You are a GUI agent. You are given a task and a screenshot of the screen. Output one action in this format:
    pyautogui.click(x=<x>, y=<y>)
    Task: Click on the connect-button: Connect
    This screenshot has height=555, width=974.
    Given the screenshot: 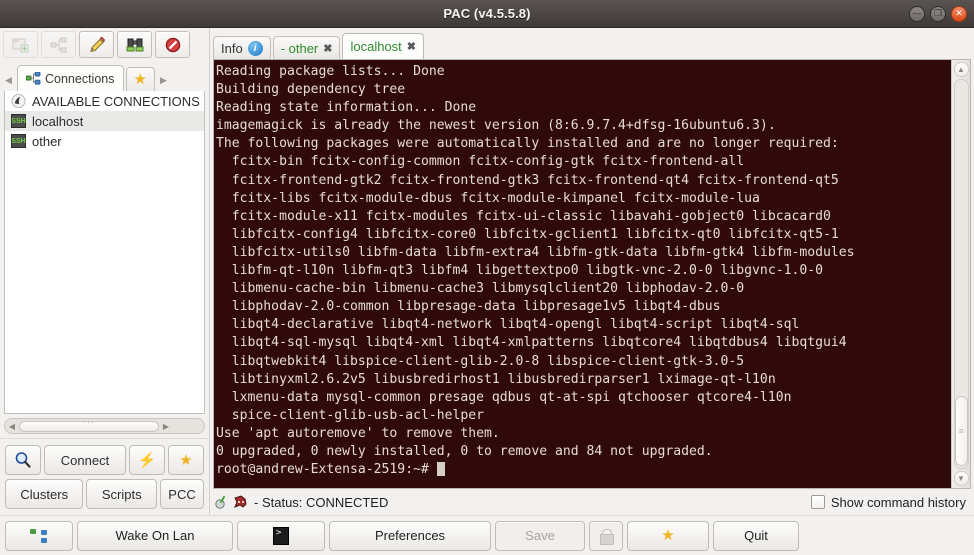 What is the action you would take?
    pyautogui.click(x=85, y=460)
    